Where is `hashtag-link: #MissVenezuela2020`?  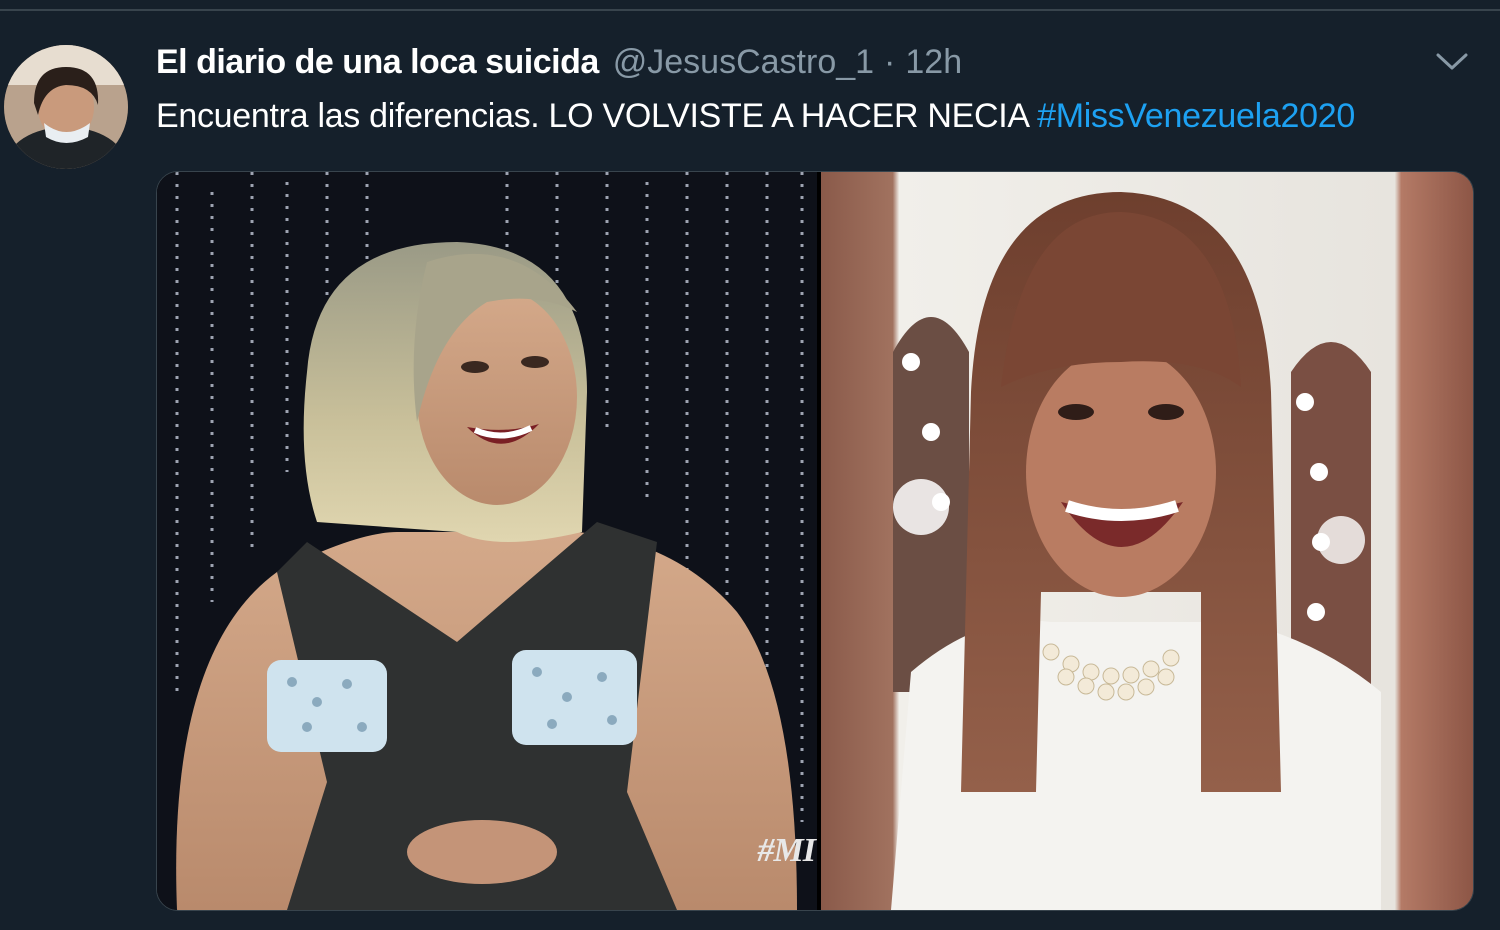 hashtag-link: #MissVenezuela2020 is located at coordinates (1196, 116).